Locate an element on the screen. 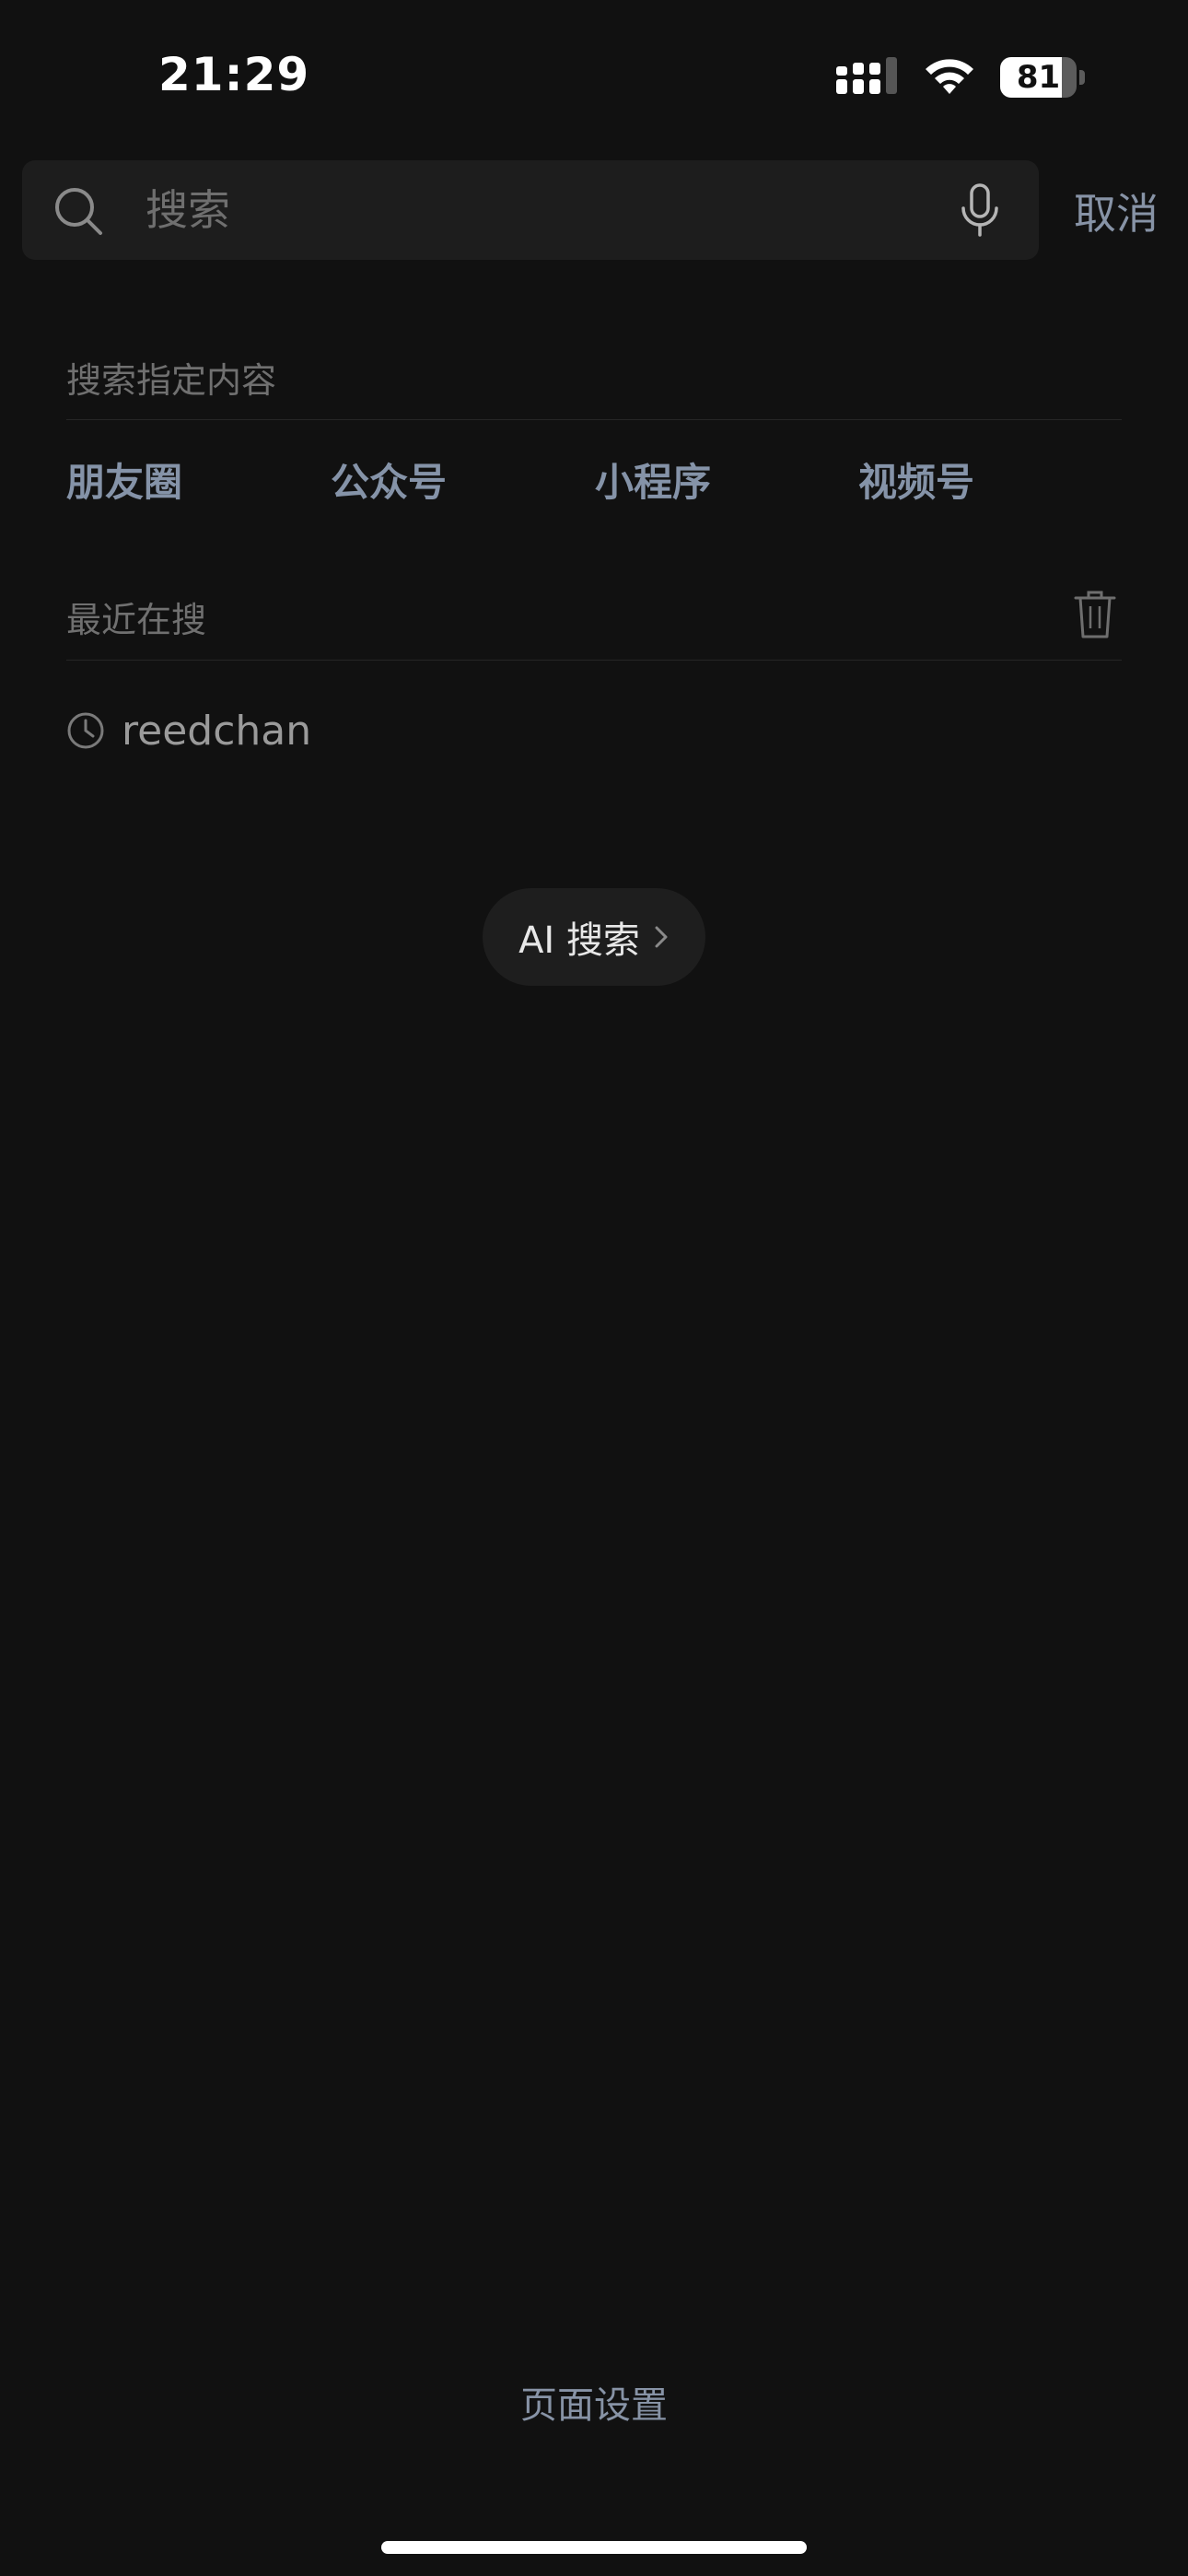  recent-search-item: reedchan is located at coordinates (189, 731).